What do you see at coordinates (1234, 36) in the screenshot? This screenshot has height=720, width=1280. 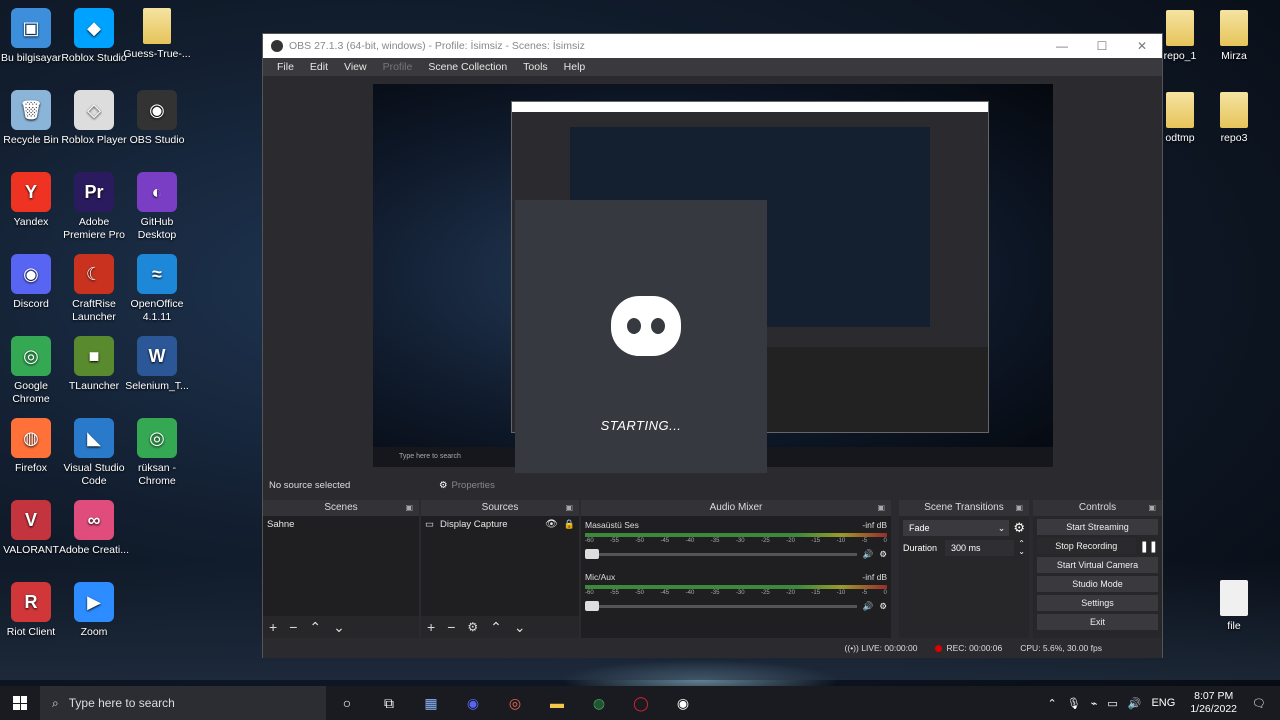 I see `desktop-folder: Mirza` at bounding box center [1234, 36].